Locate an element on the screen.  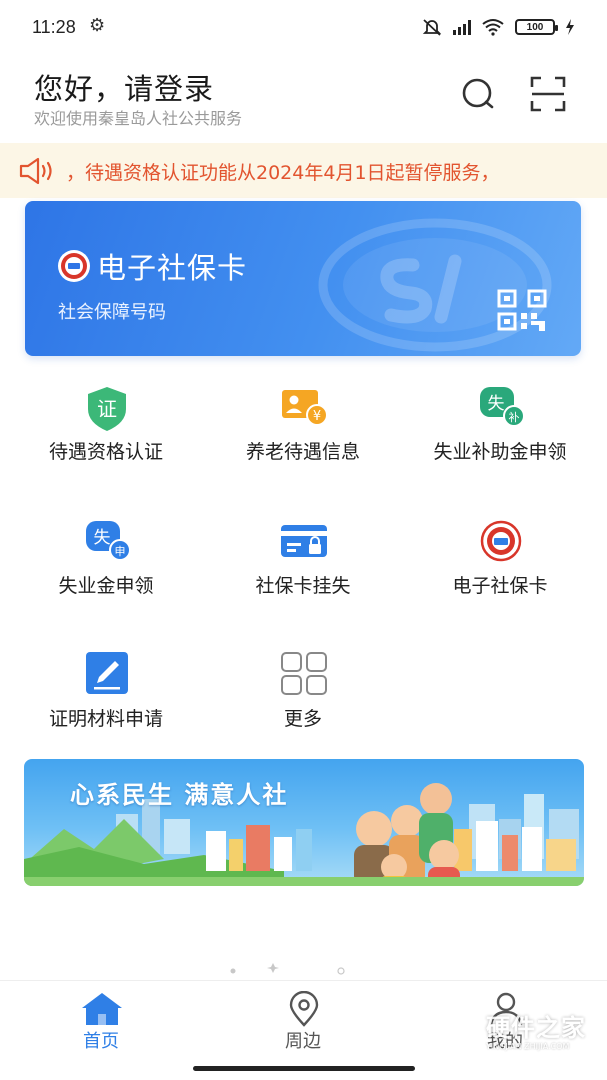
service-more: 更多 is located at coordinates (303, 707).